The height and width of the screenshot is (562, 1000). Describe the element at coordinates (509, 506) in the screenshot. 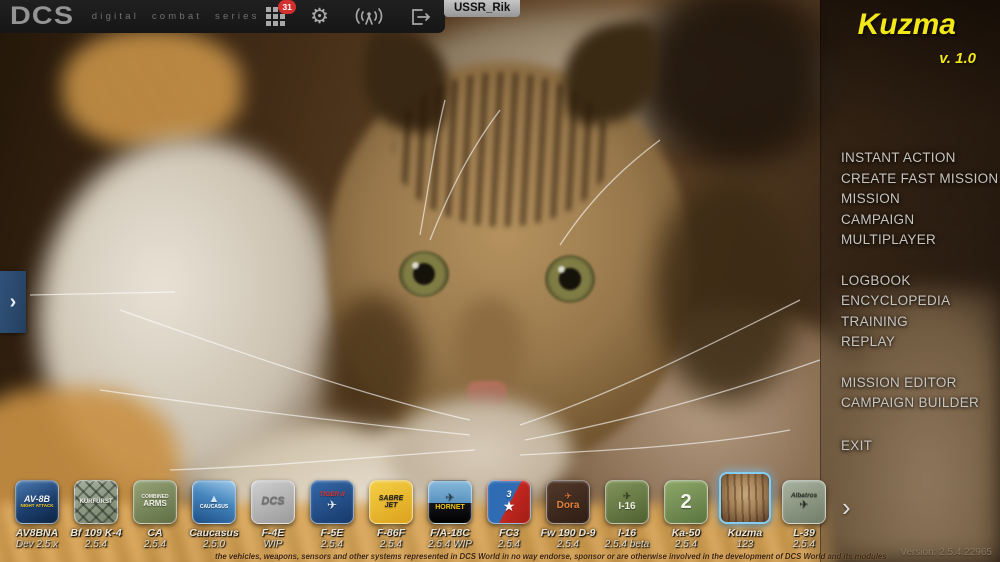

I see `module-icon-text: ★` at that location.